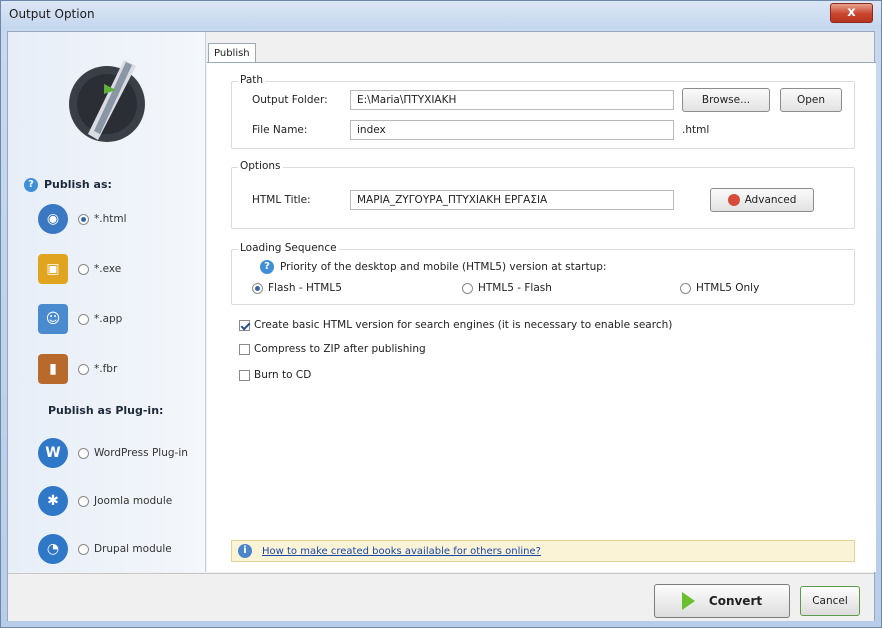 The image size is (882, 628). I want to click on plugin-drupal-radio, so click(83, 549).